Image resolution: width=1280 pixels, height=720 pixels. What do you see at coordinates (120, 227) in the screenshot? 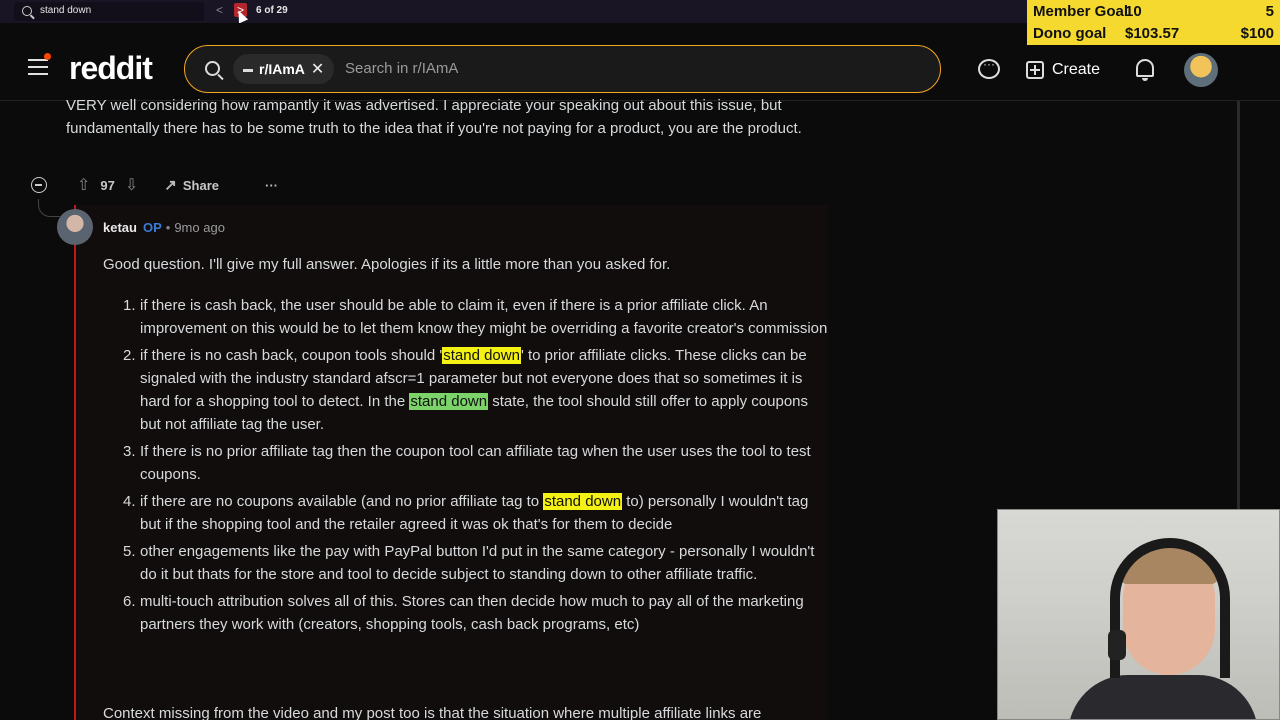
I see `author-name: ketau` at bounding box center [120, 227].